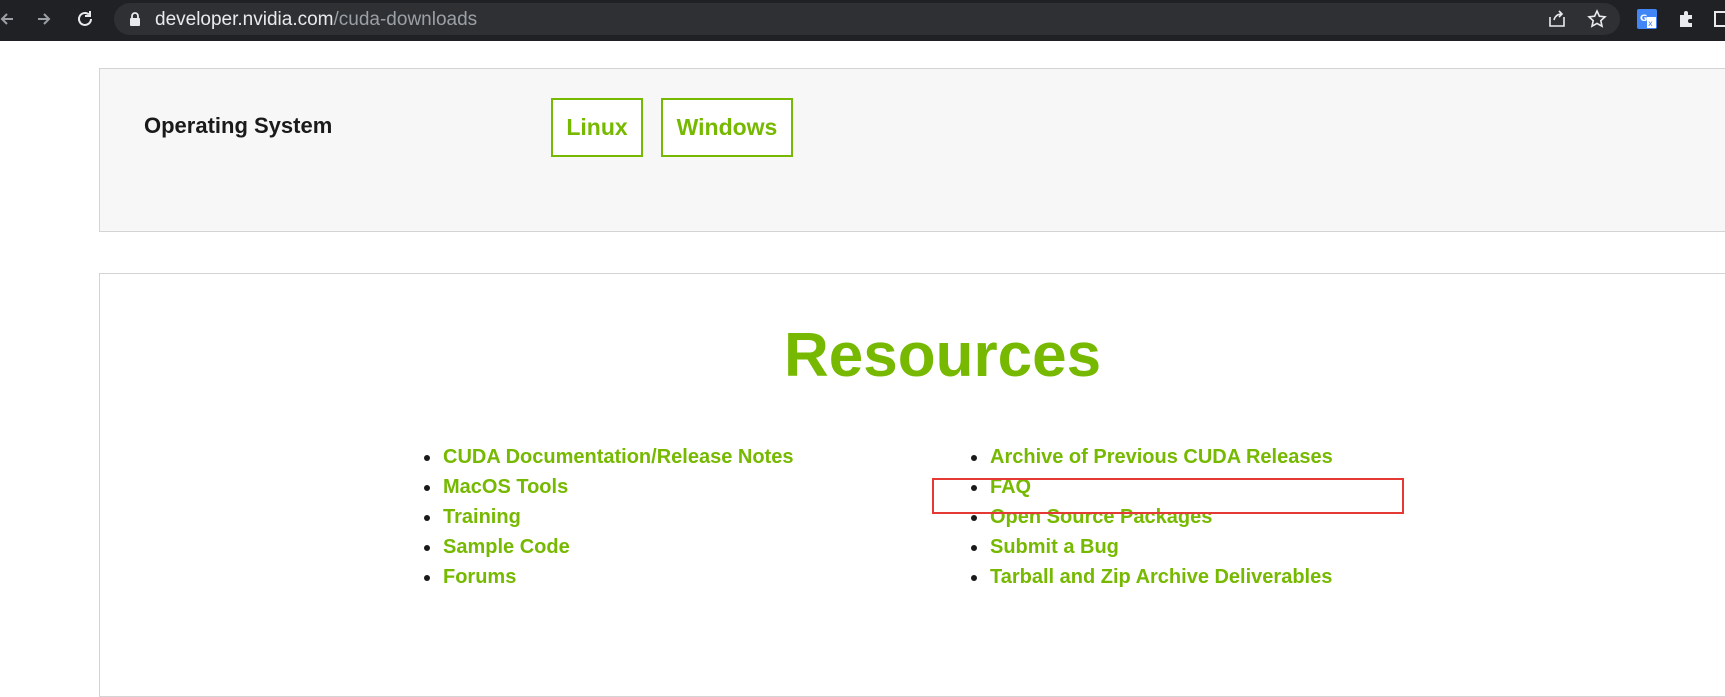 Image resolution: width=1725 pixels, height=697 pixels. I want to click on list-item: Open Source Packages, so click(1152, 517).